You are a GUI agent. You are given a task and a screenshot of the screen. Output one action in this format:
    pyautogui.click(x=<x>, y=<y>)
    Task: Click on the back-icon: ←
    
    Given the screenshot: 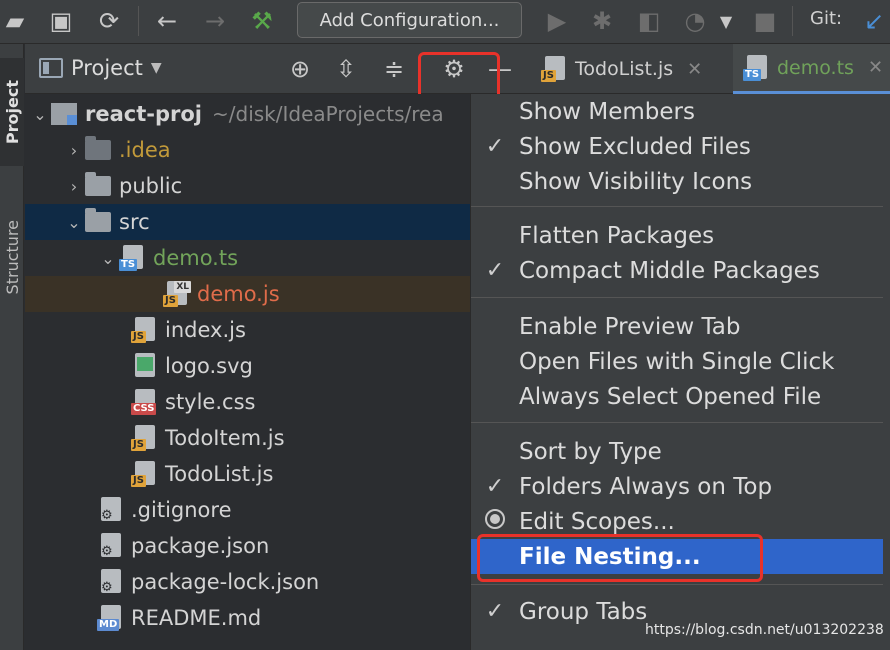 What is the action you would take?
    pyautogui.click(x=167, y=21)
    